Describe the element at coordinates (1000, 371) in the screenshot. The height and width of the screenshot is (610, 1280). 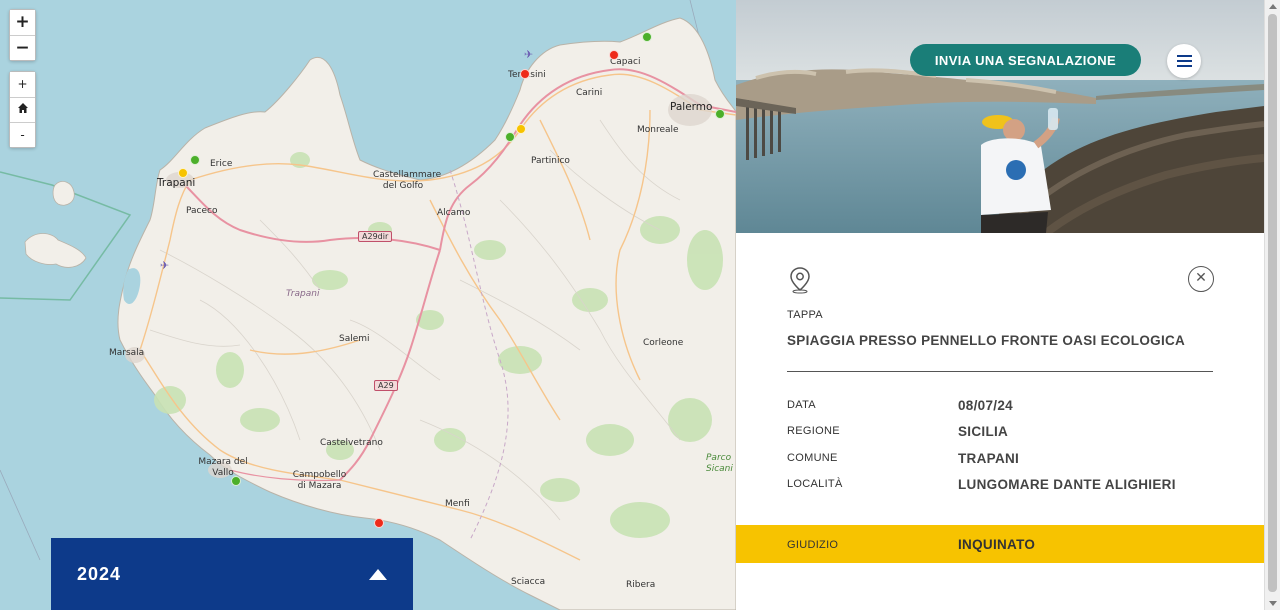
I see `divider` at that location.